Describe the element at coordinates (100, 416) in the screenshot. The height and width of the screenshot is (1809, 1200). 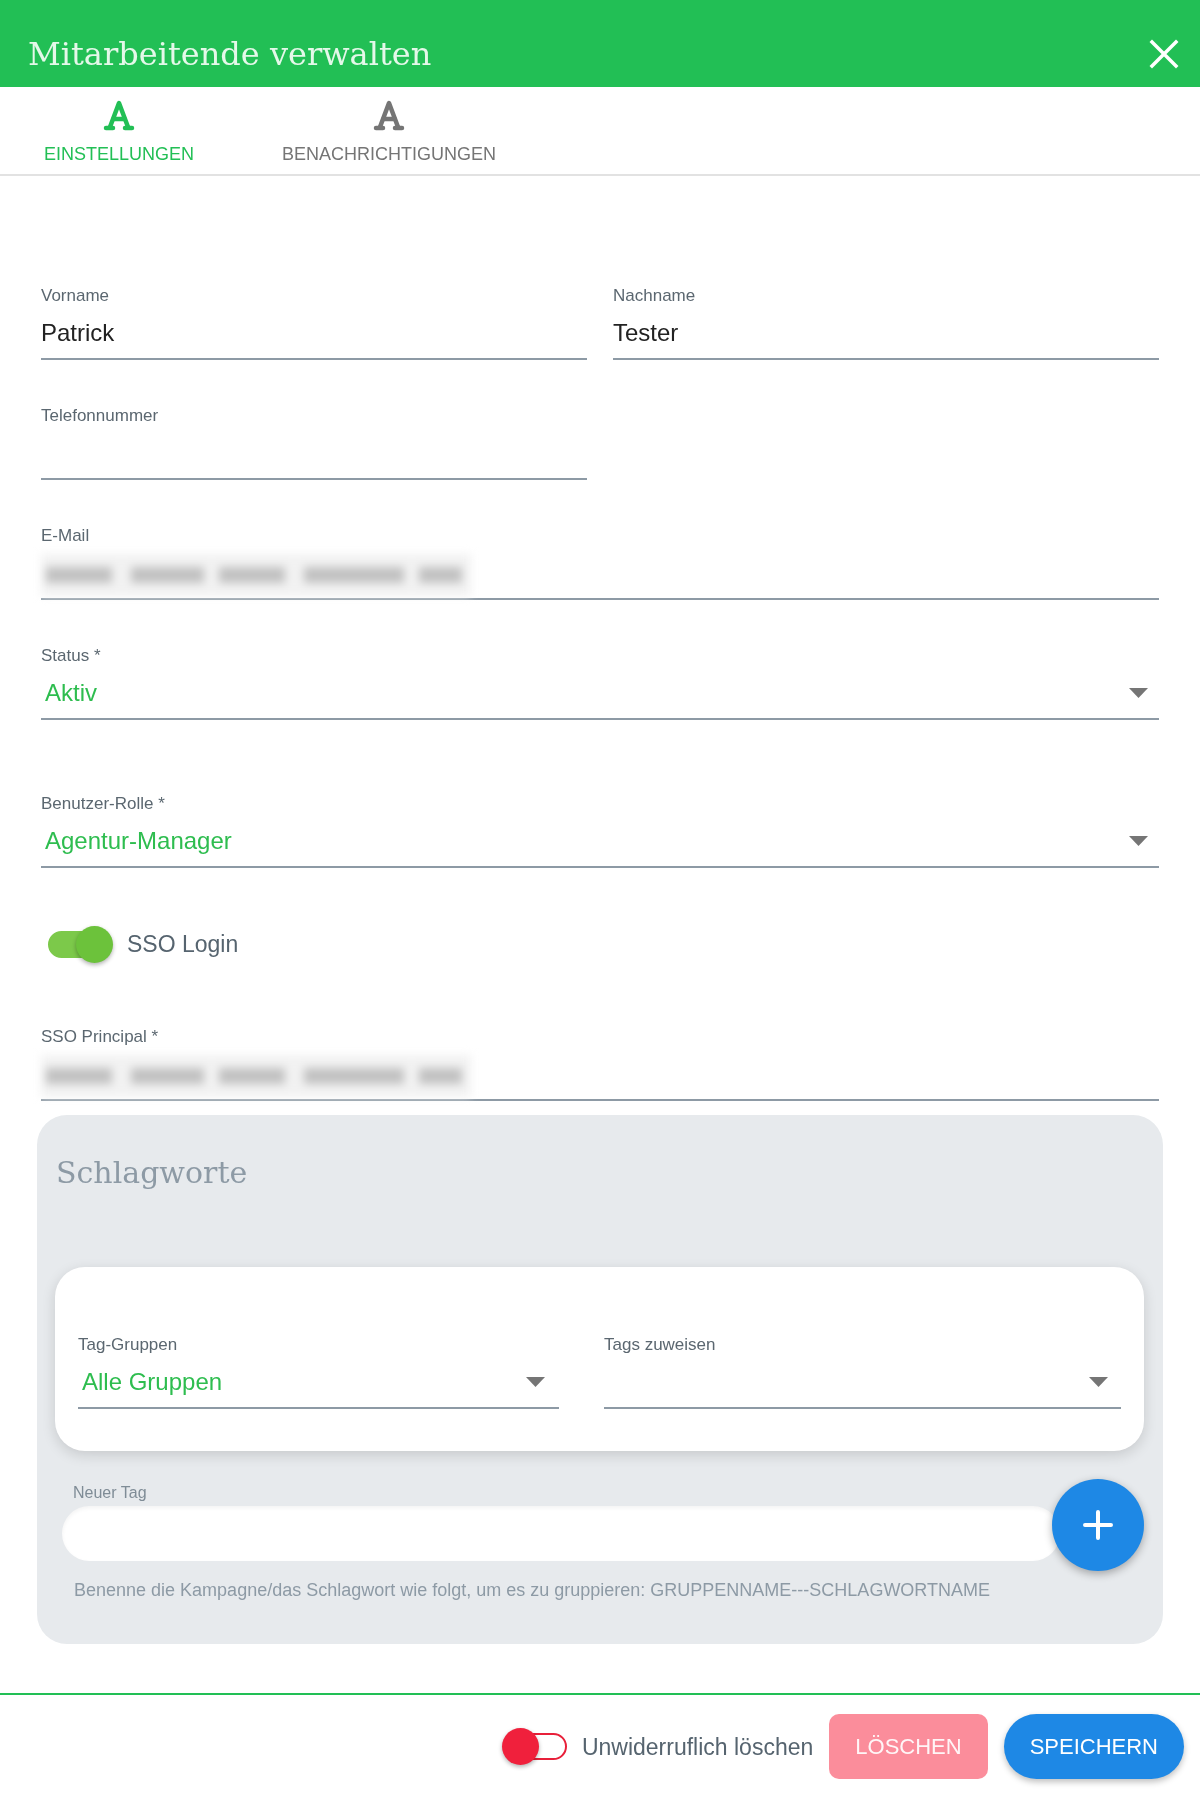
I see `field-label: Telefonnummer` at that location.